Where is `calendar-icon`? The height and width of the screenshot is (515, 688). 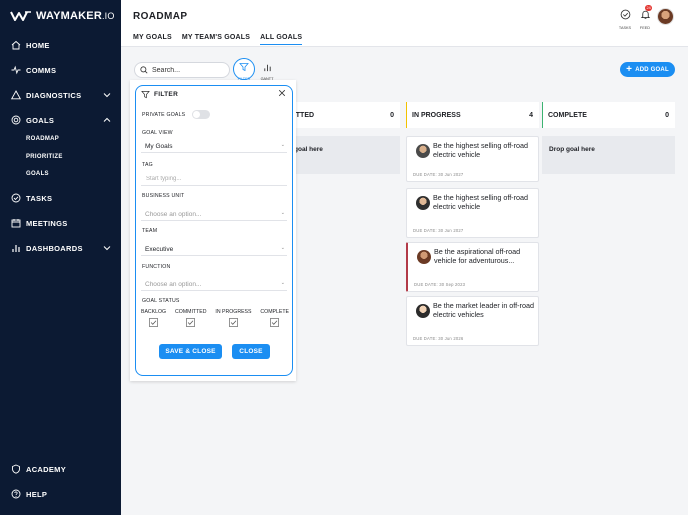 calendar-icon is located at coordinates (15, 223).